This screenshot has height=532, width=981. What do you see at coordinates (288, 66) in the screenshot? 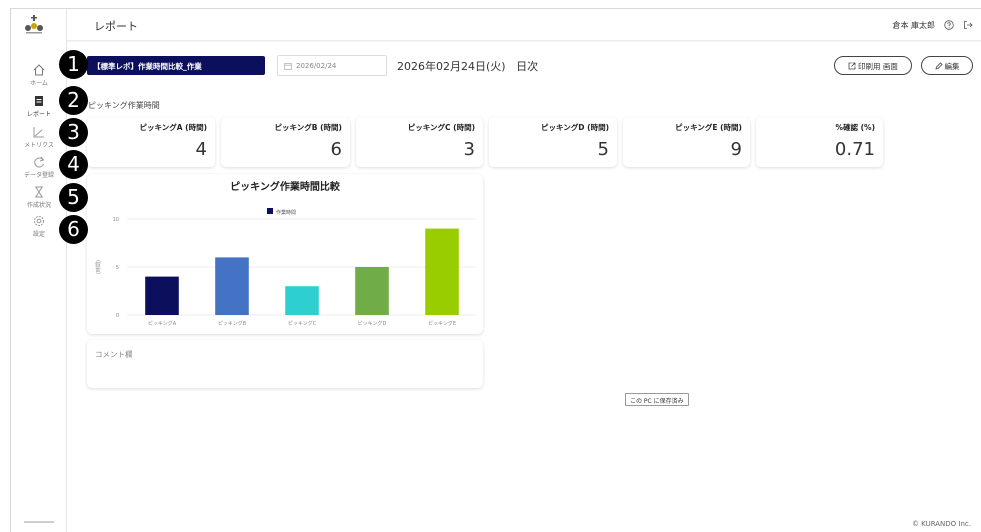
I see `calendar-icon` at bounding box center [288, 66].